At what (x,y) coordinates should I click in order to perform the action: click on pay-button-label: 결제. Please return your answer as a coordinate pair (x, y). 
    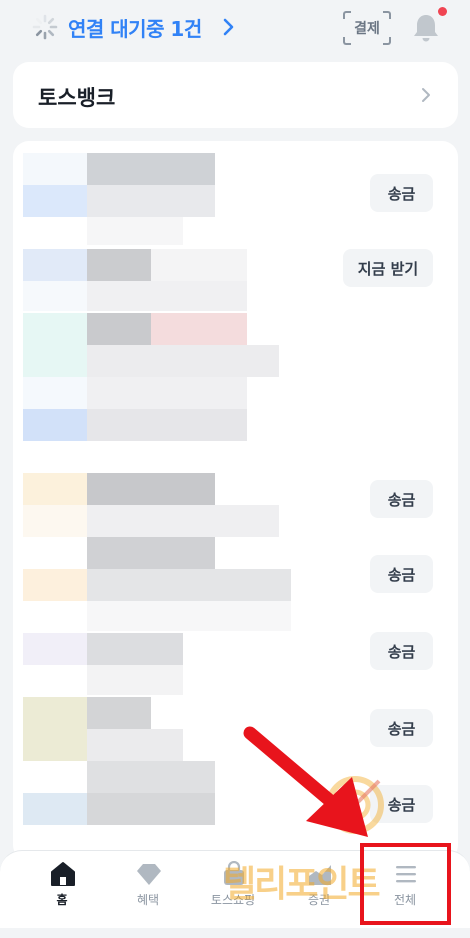
    Looking at the image, I should click on (367, 29).